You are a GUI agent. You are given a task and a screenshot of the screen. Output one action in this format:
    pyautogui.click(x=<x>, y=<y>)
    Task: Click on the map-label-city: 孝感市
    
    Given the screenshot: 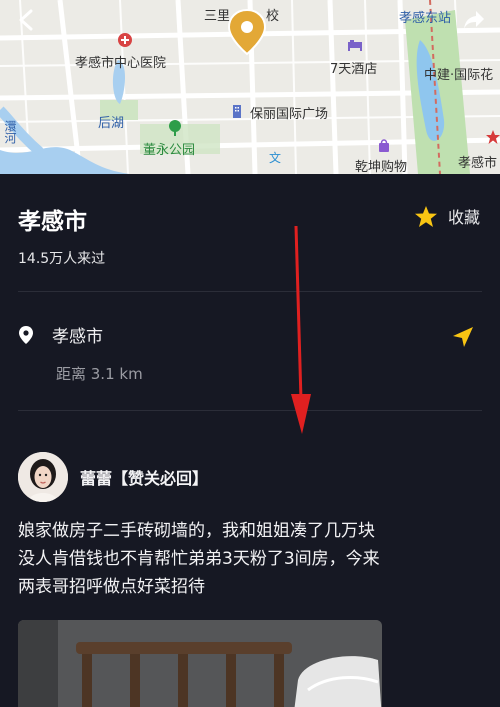 What is the action you would take?
    pyautogui.click(x=477, y=161)
    